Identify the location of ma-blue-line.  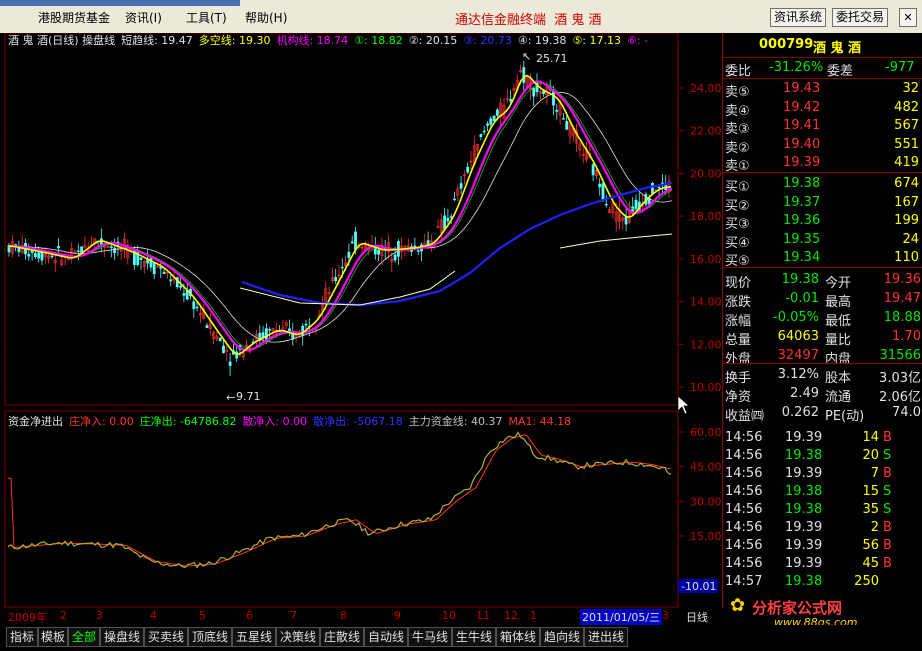
(457, 244).